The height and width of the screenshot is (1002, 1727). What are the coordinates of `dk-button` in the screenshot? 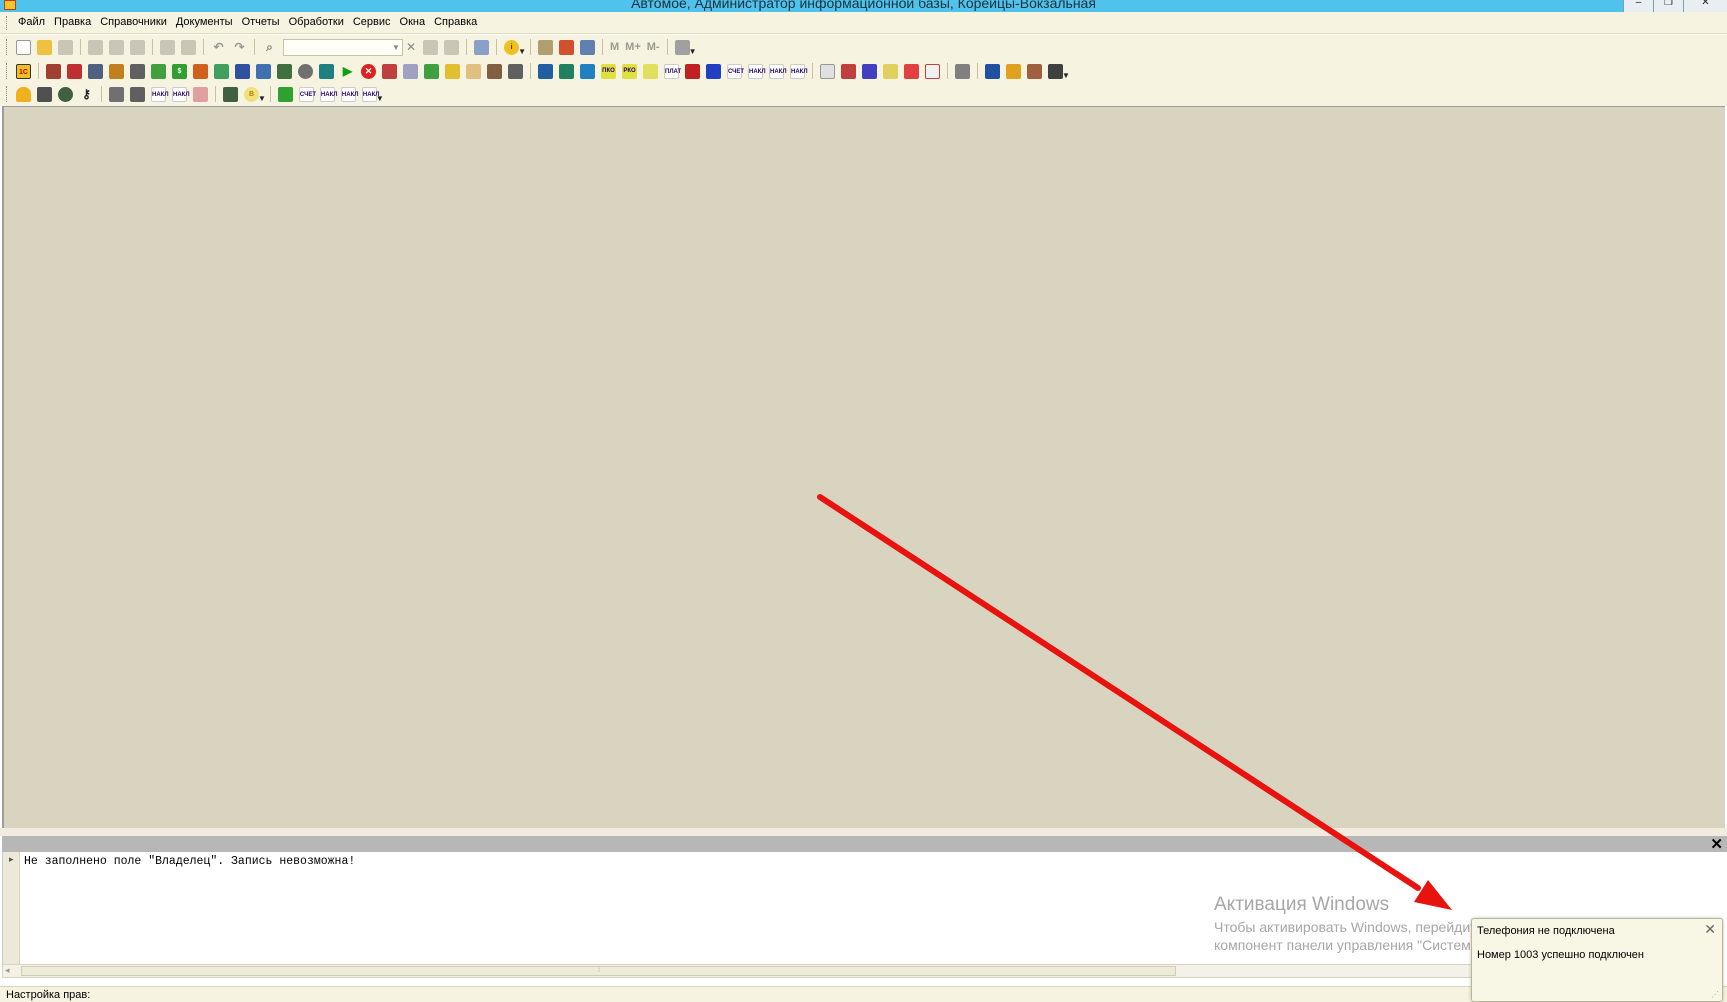 It's located at (932, 71).